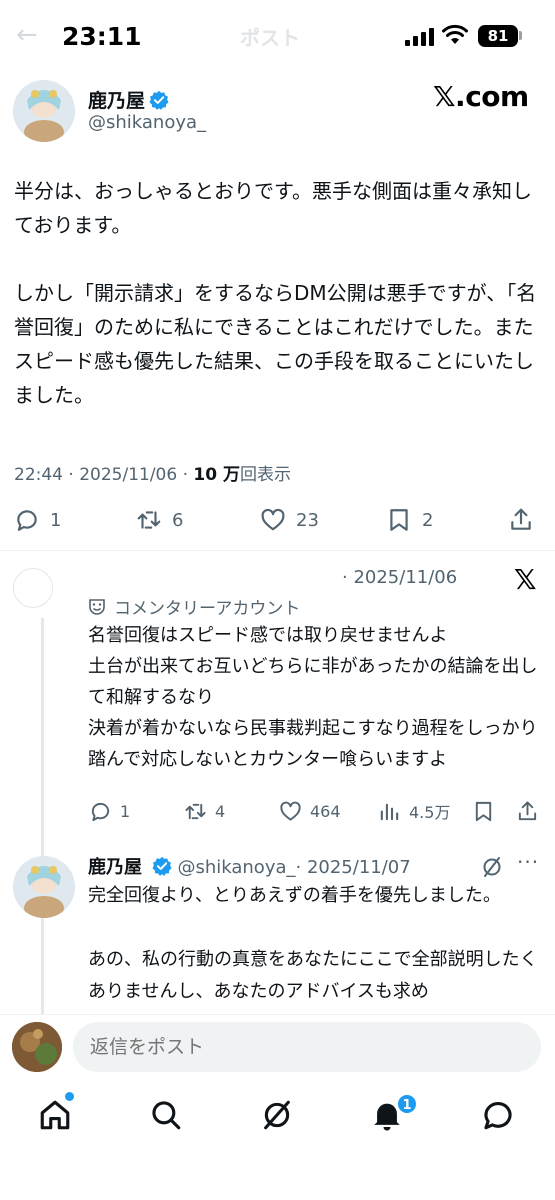 The width and height of the screenshot is (555, 1200). I want to click on reply-repost-count: 4, so click(220, 811).